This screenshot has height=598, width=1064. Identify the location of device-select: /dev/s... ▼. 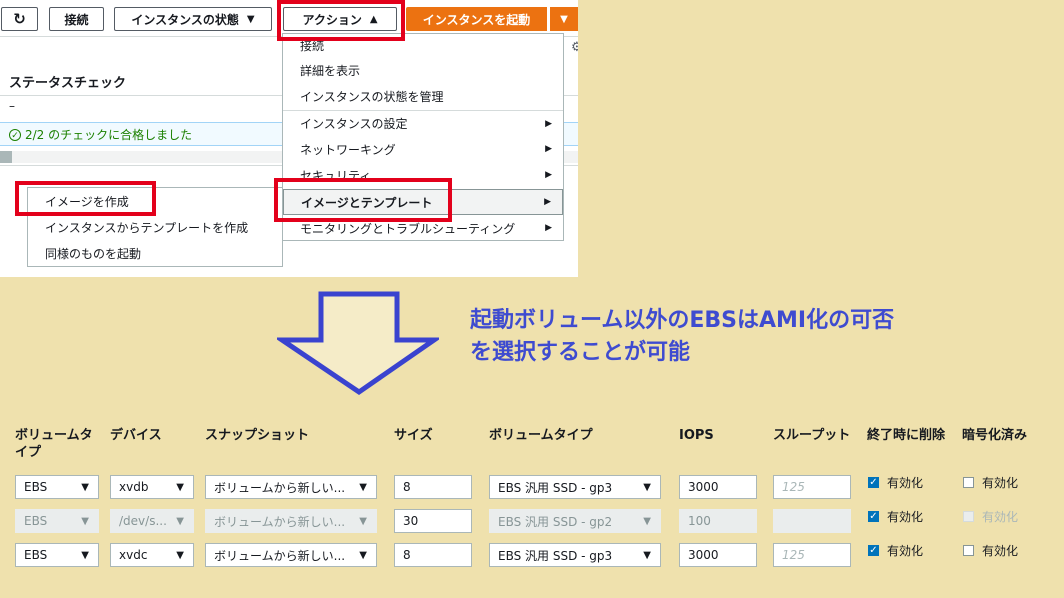
(152, 521).